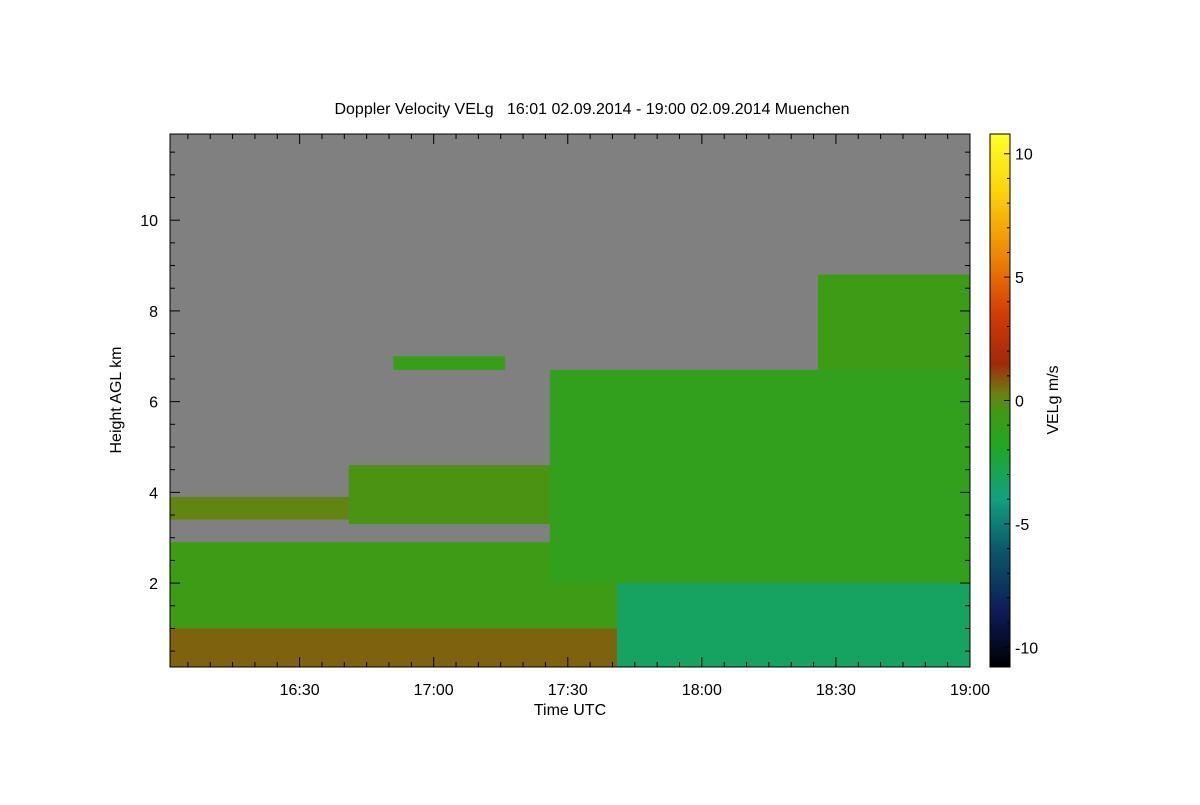  I want to click on colorbar-label: VELg m/s, so click(1053, 399).